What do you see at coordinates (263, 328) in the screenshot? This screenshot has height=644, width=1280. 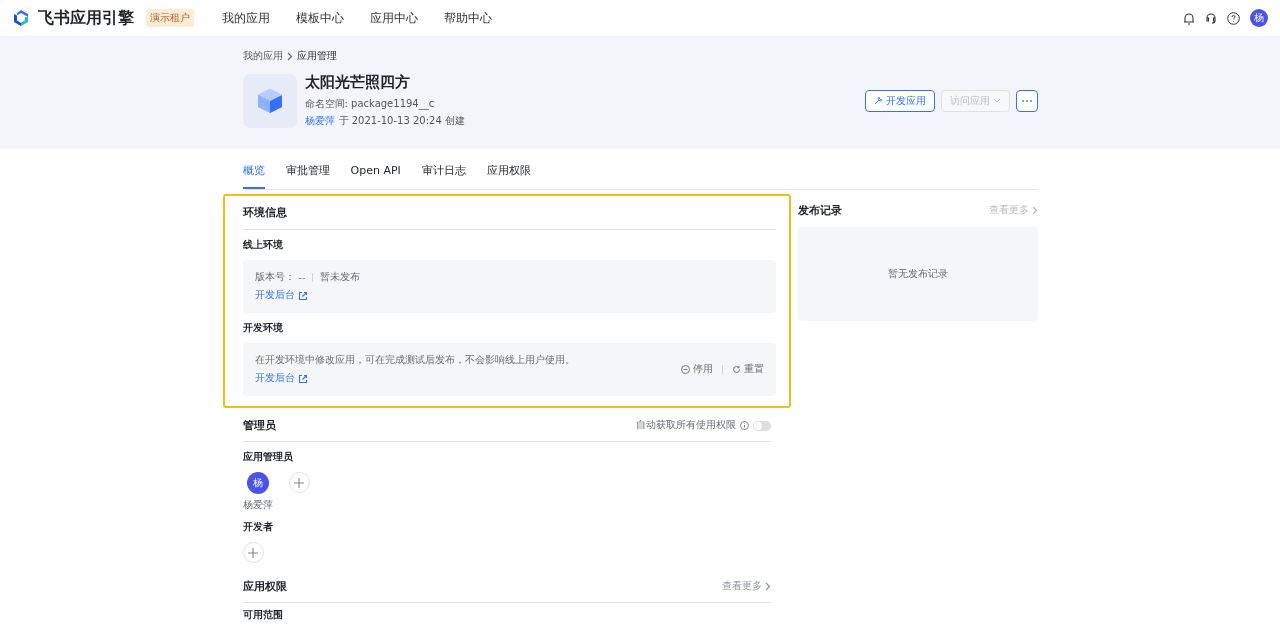 I see `subsection-title: 开发环境` at bounding box center [263, 328].